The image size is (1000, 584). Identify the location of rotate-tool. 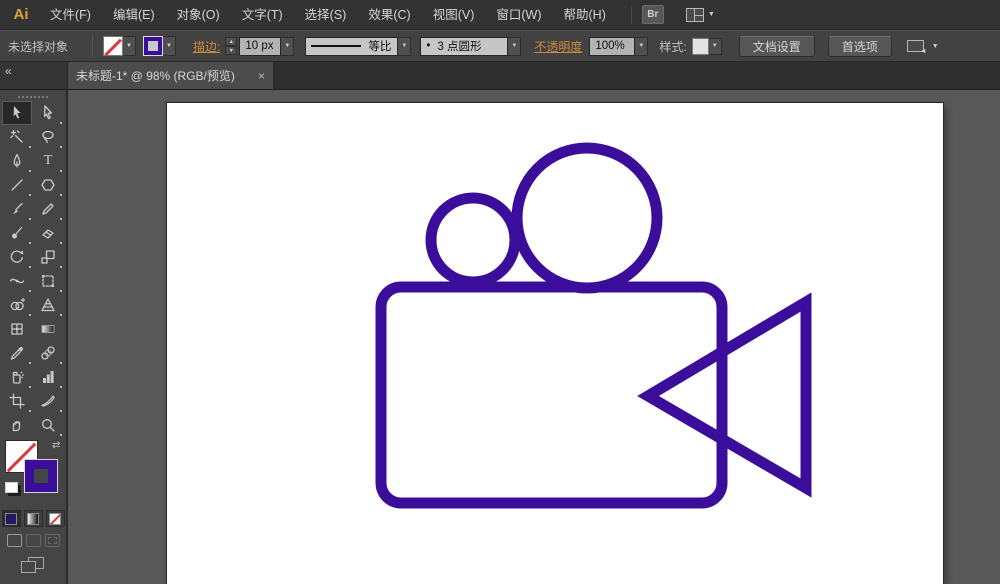
(17, 257).